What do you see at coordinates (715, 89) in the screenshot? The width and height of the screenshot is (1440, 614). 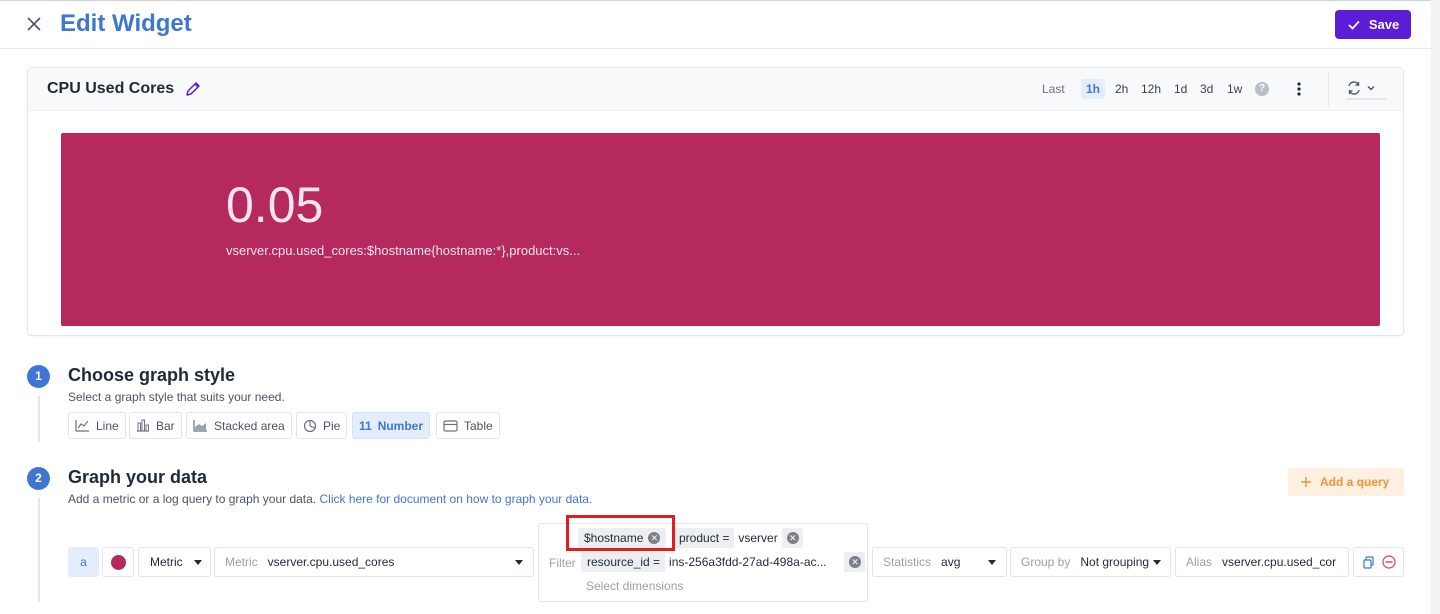 I see `widget-header: CPU Used Cores Last 1h 2h 12h 1d 3d 1w ?` at bounding box center [715, 89].